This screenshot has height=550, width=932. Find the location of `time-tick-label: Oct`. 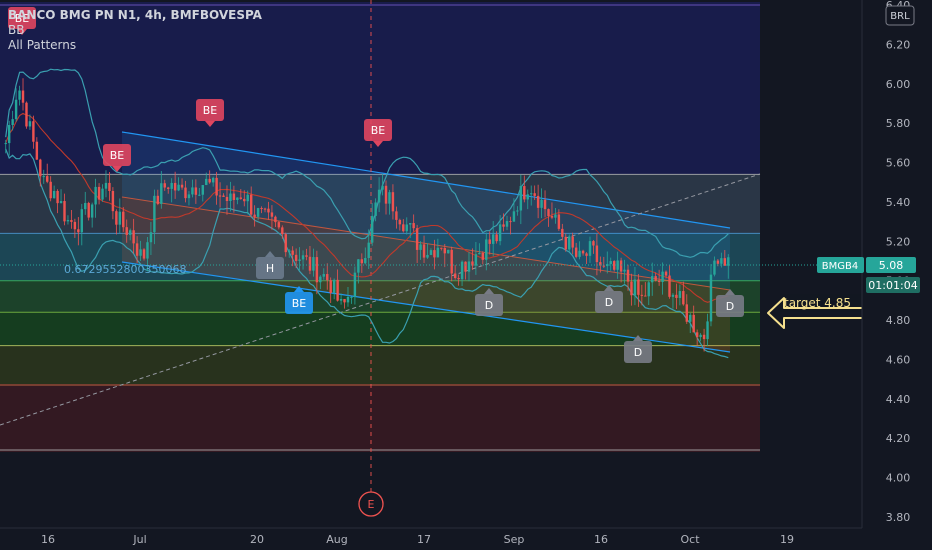

time-tick-label: Oct is located at coordinates (690, 539).